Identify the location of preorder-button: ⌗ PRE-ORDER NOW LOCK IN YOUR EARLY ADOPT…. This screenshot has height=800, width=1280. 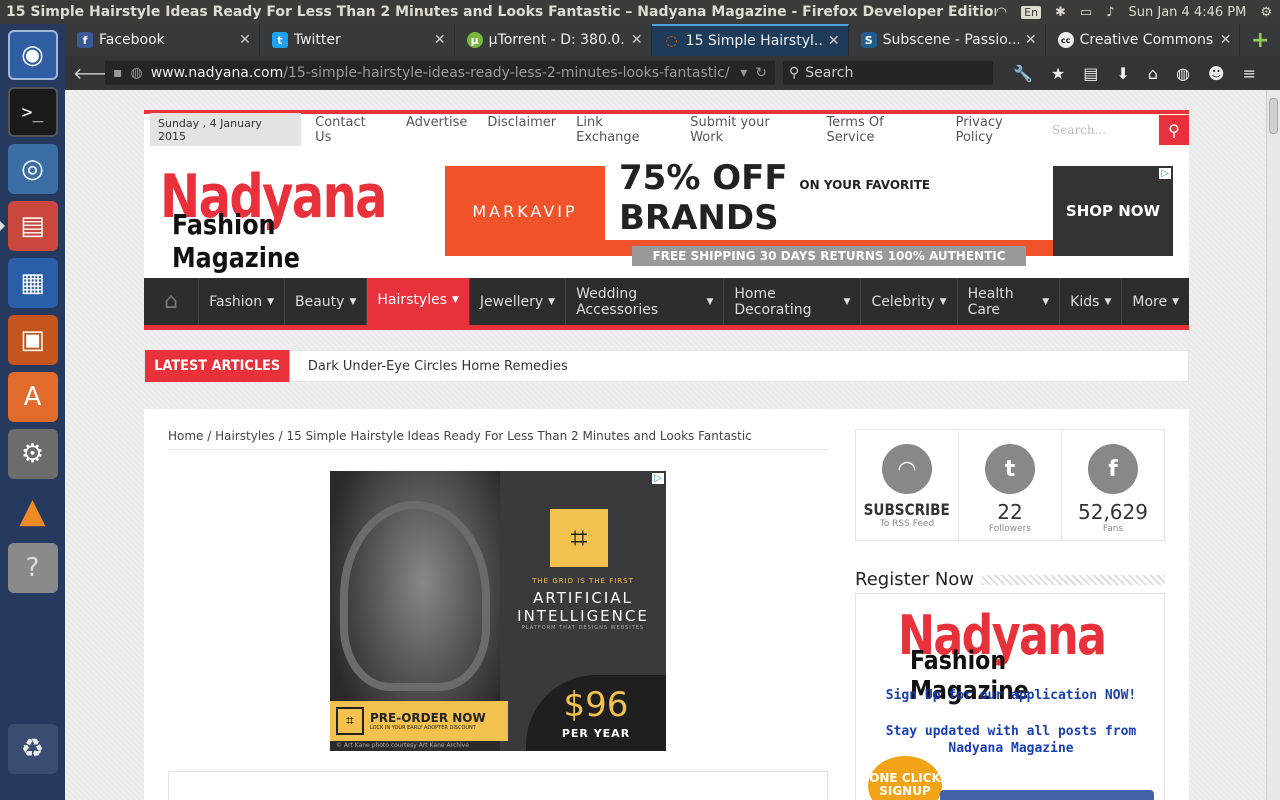
(419, 721).